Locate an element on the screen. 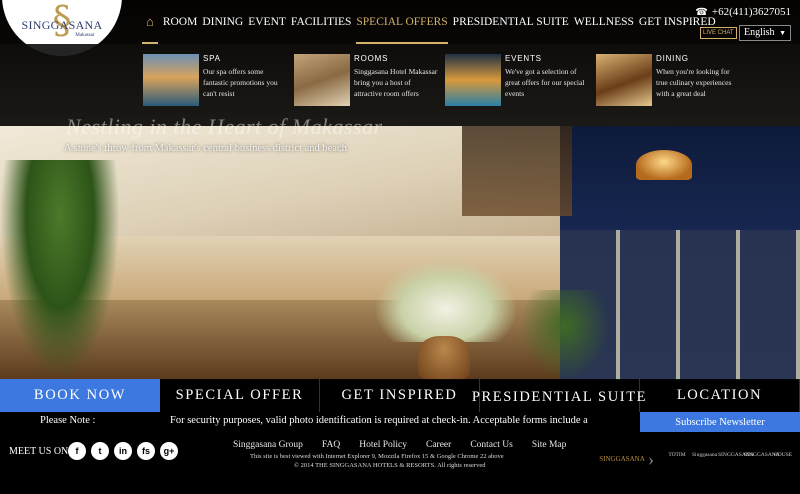 This screenshot has height=494, width=800. nav-item-presidential-suite: PRESIDENTIAL SUITE is located at coordinates (511, 22).